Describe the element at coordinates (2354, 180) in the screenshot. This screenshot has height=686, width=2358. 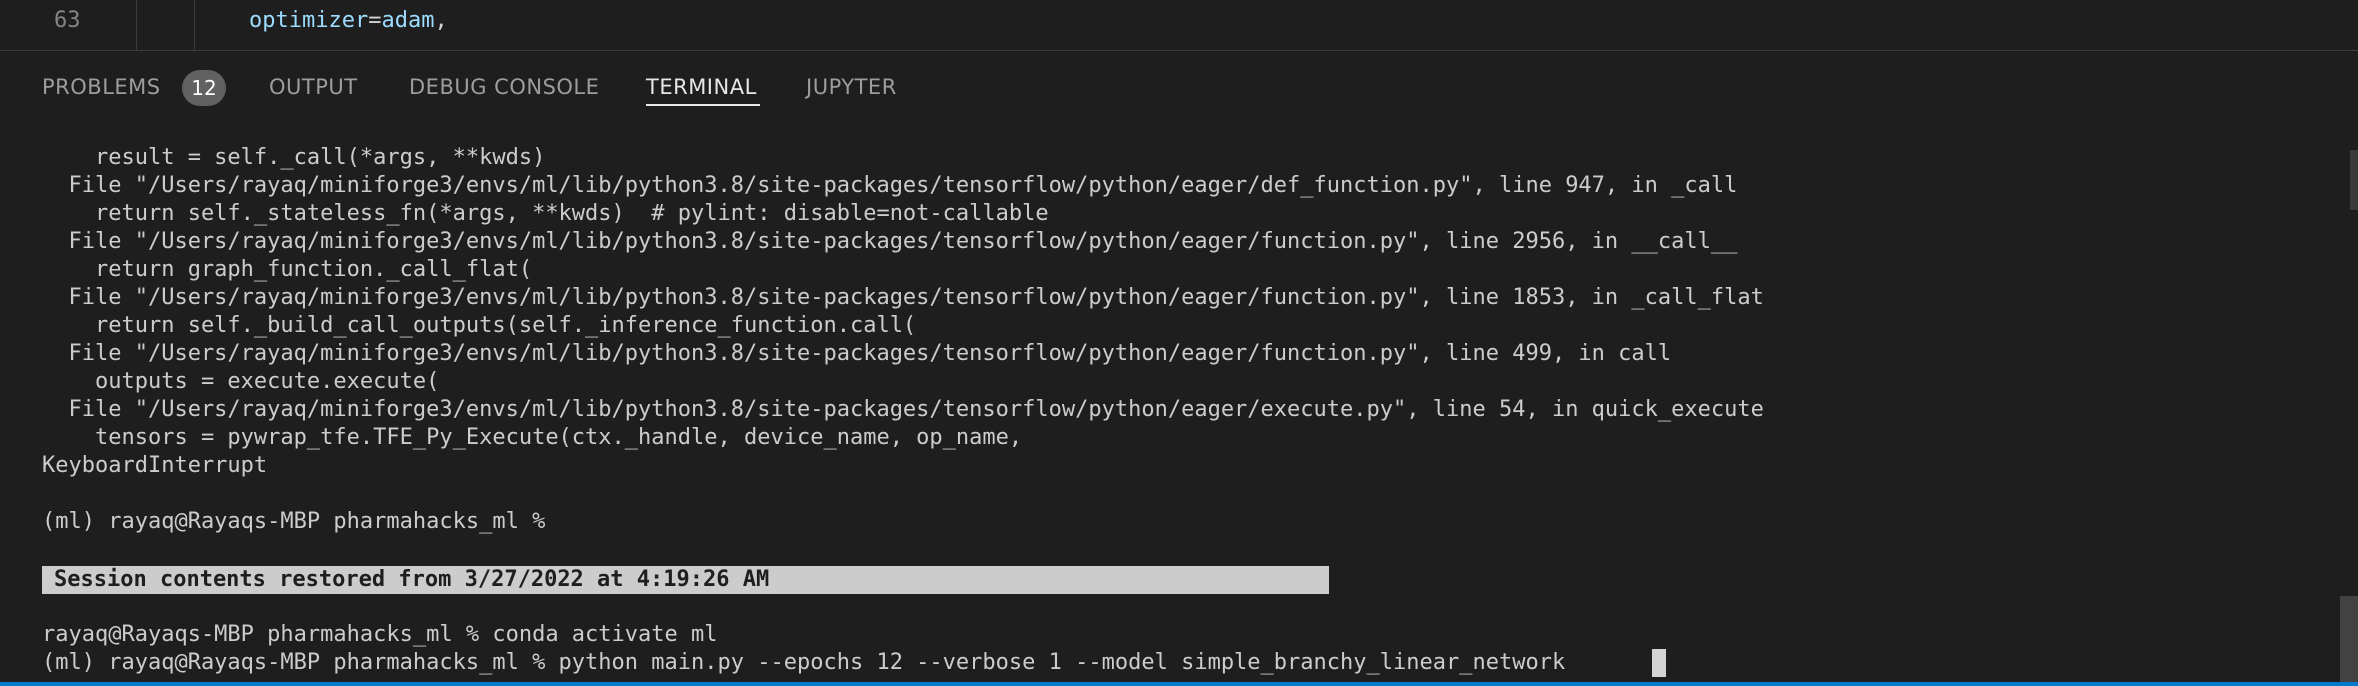
I see `scrollbar-overview-marker` at that location.